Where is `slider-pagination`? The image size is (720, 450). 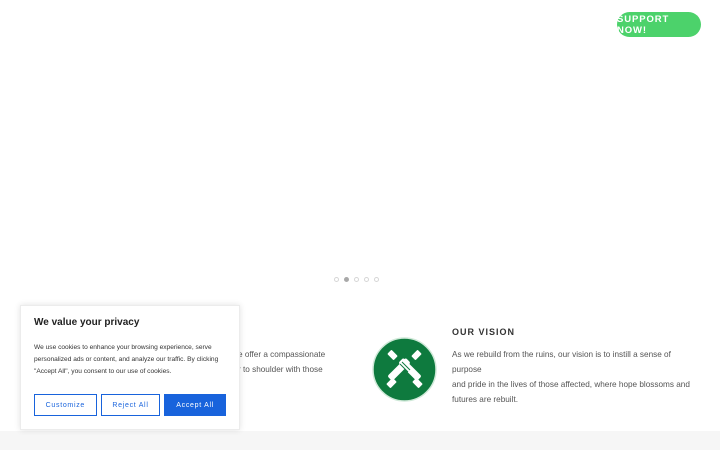
slider-pagination is located at coordinates (356, 279).